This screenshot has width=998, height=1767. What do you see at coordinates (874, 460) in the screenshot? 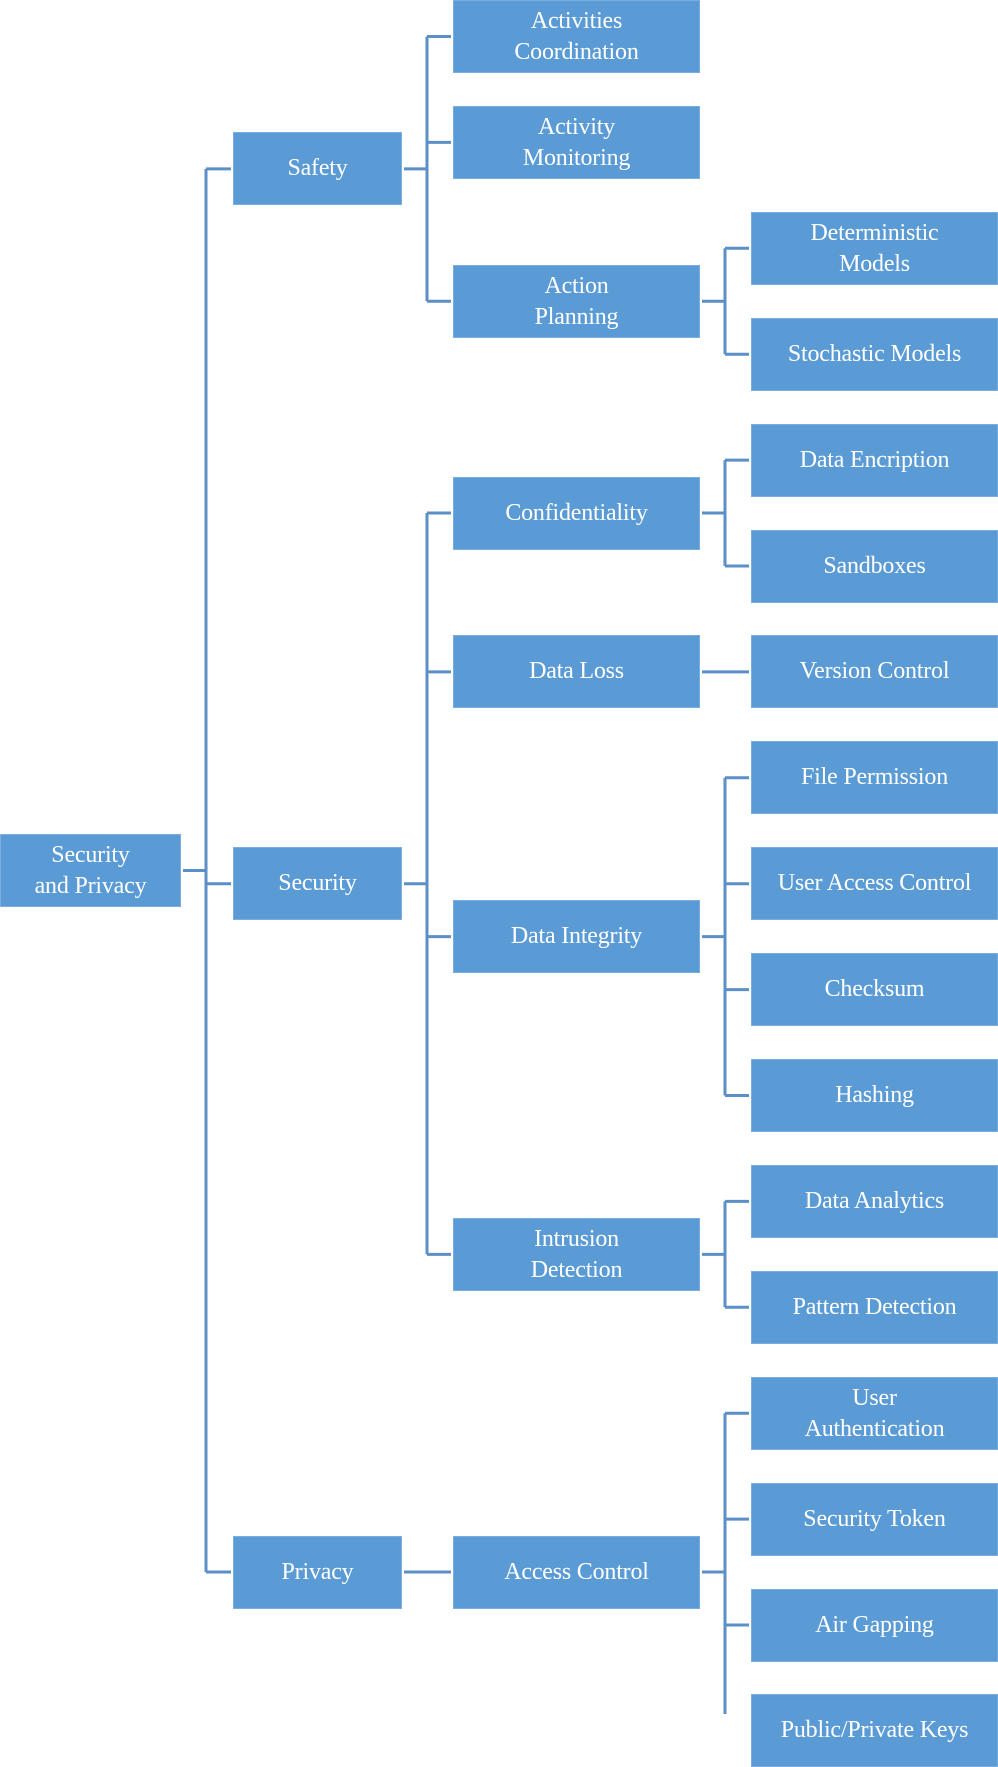
I see `node-data-encription: Data Encription` at bounding box center [874, 460].